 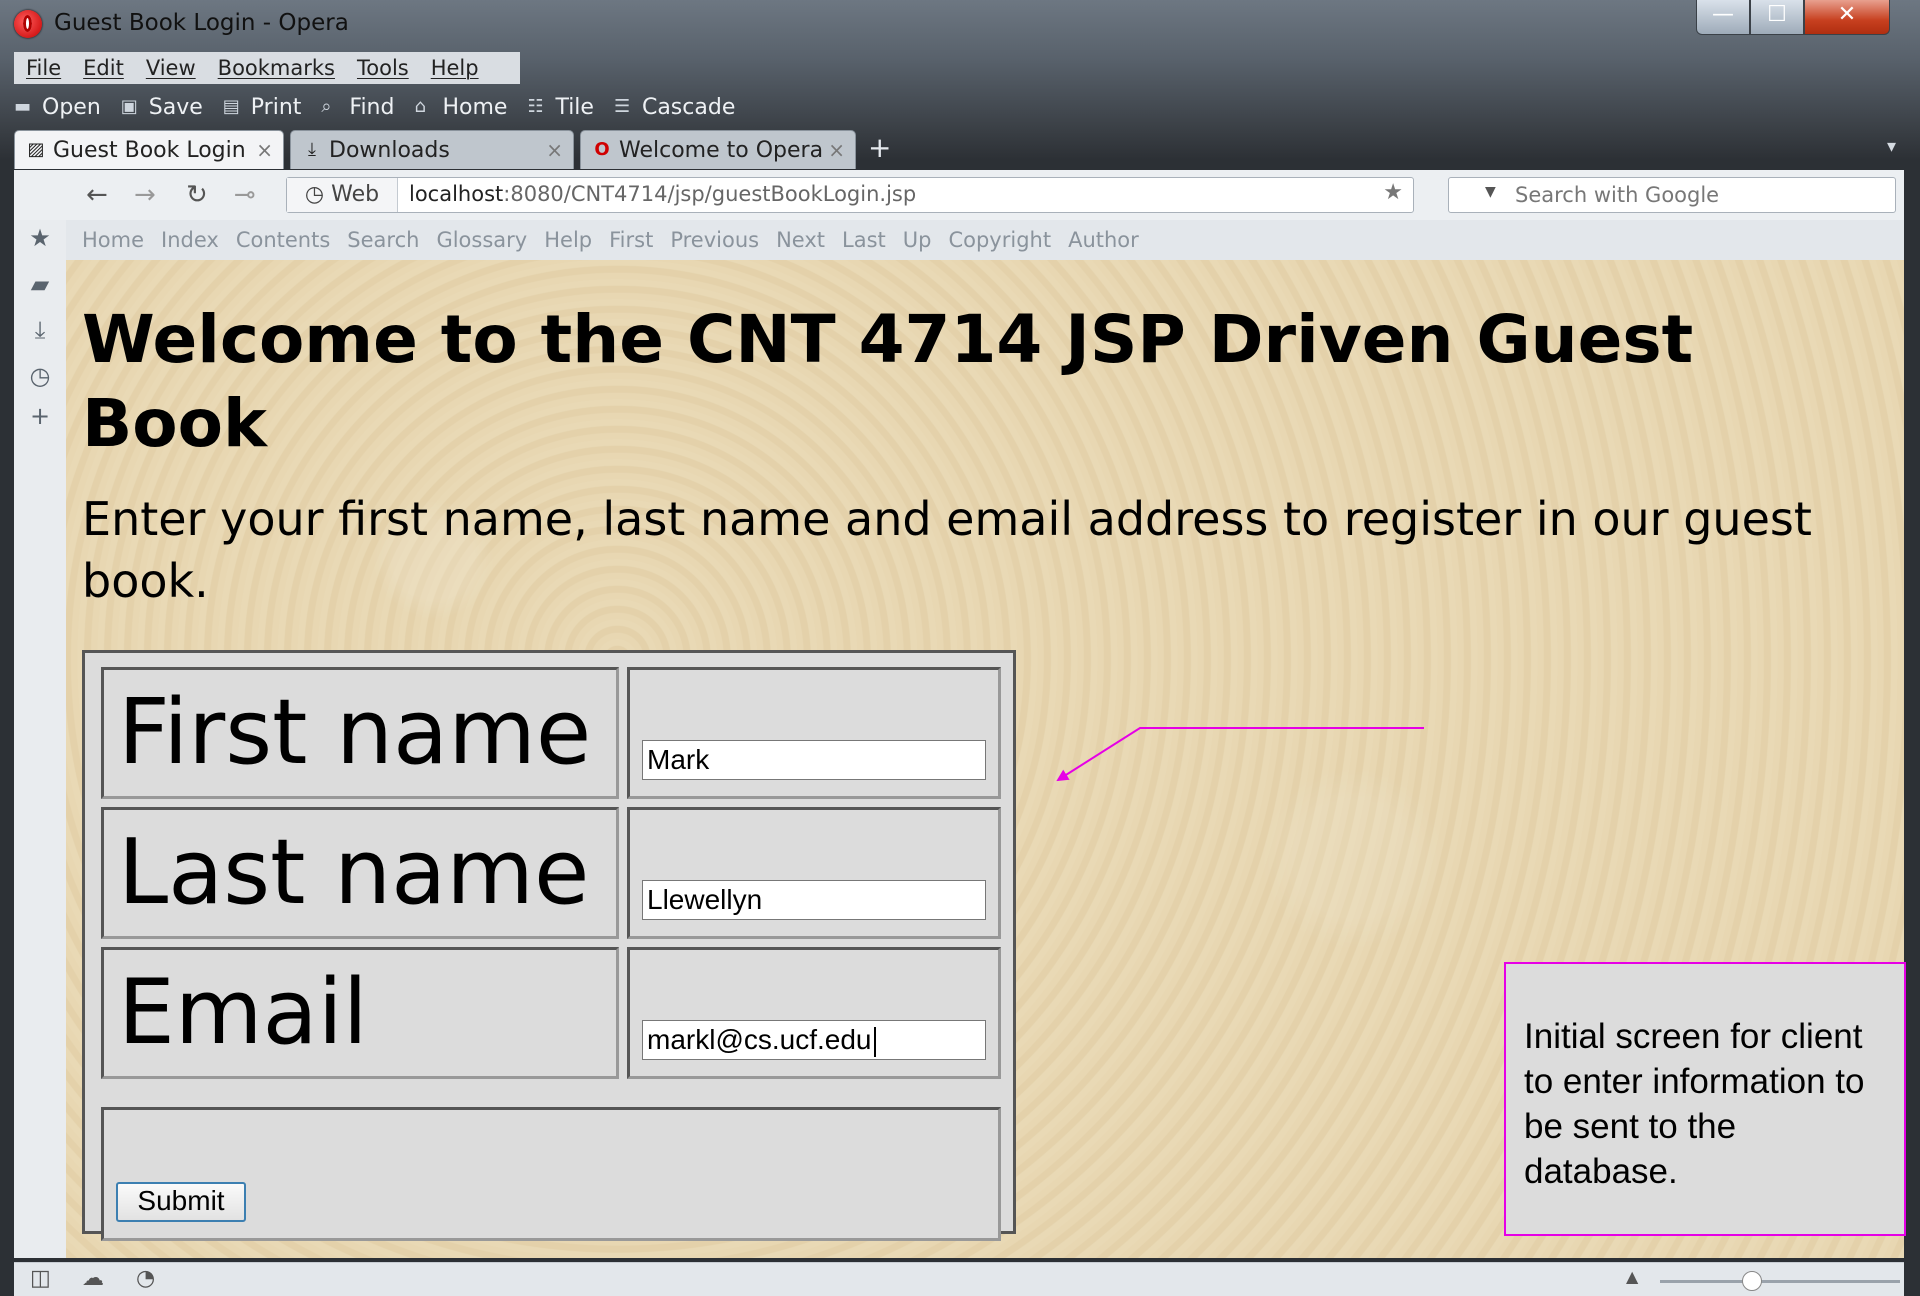 I want to click on tile-button: ☷ Tile, so click(x=560, y=107).